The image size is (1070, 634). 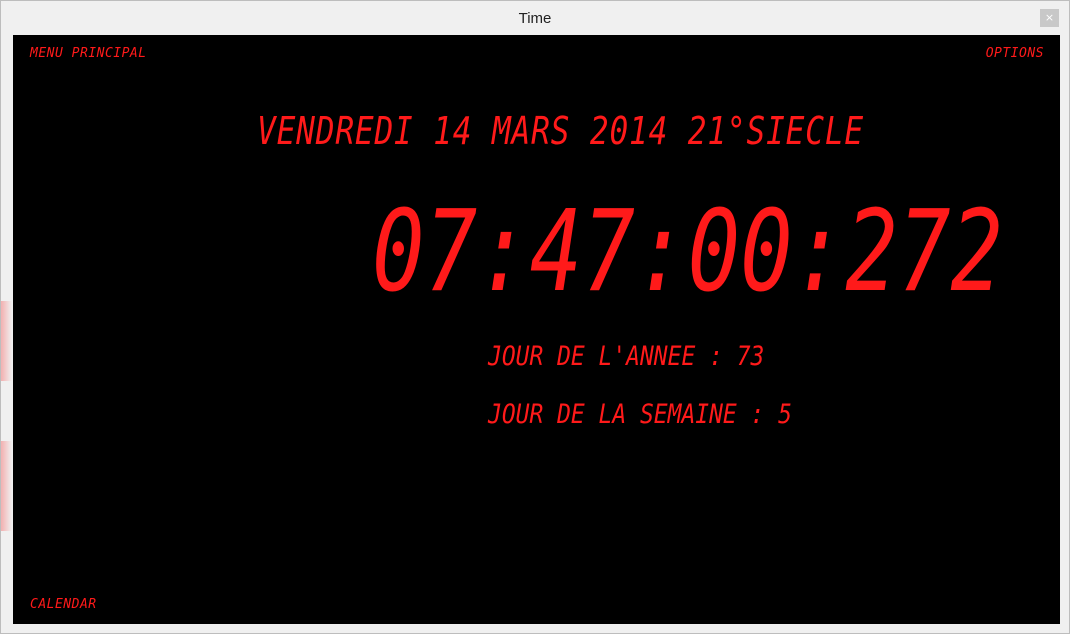 I want to click on options-link: OPTIONS, so click(x=1015, y=53).